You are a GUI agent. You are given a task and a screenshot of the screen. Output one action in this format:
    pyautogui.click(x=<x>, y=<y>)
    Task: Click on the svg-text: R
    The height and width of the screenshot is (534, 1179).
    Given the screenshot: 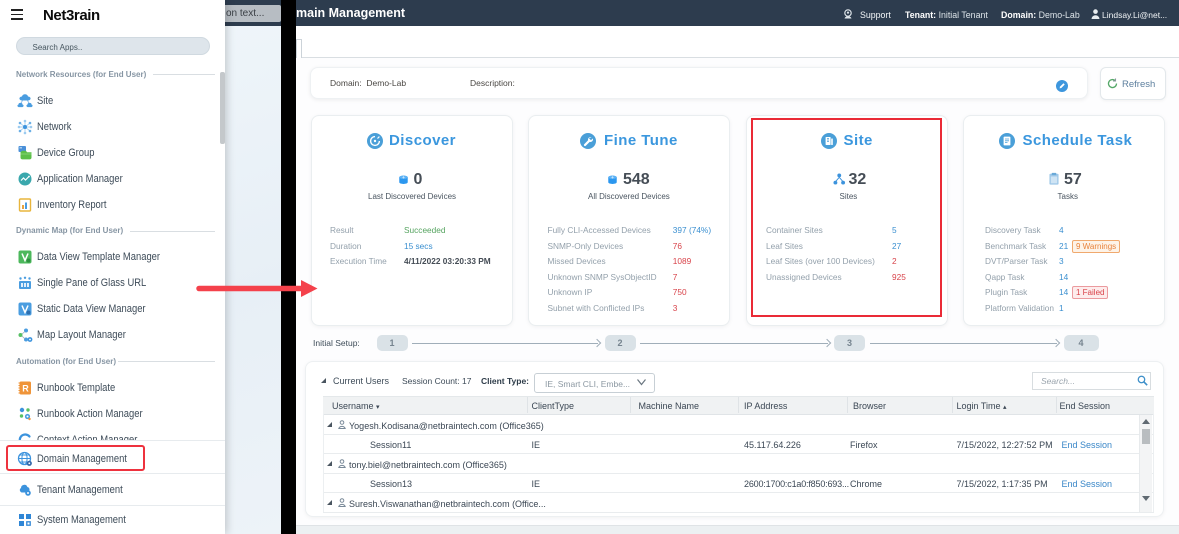 What is the action you would take?
    pyautogui.click(x=25, y=389)
    